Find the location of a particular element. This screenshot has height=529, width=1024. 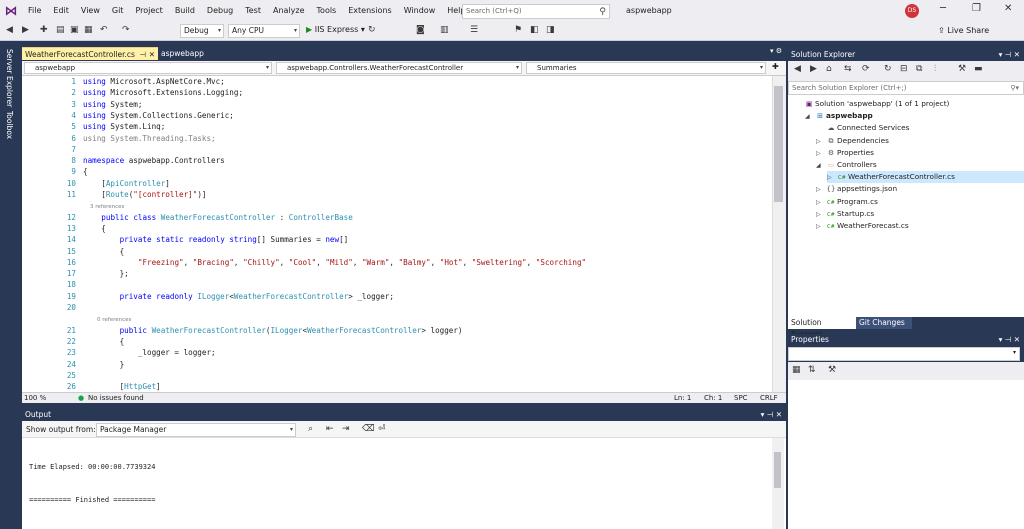

menu-test: Test is located at coordinates (253, 11).